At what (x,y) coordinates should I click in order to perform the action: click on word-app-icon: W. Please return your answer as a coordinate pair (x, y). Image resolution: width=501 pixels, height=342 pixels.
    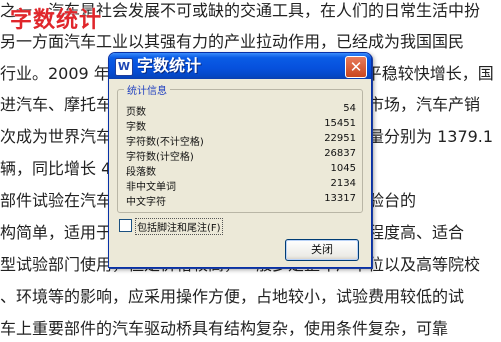
    Looking at the image, I should click on (124, 67).